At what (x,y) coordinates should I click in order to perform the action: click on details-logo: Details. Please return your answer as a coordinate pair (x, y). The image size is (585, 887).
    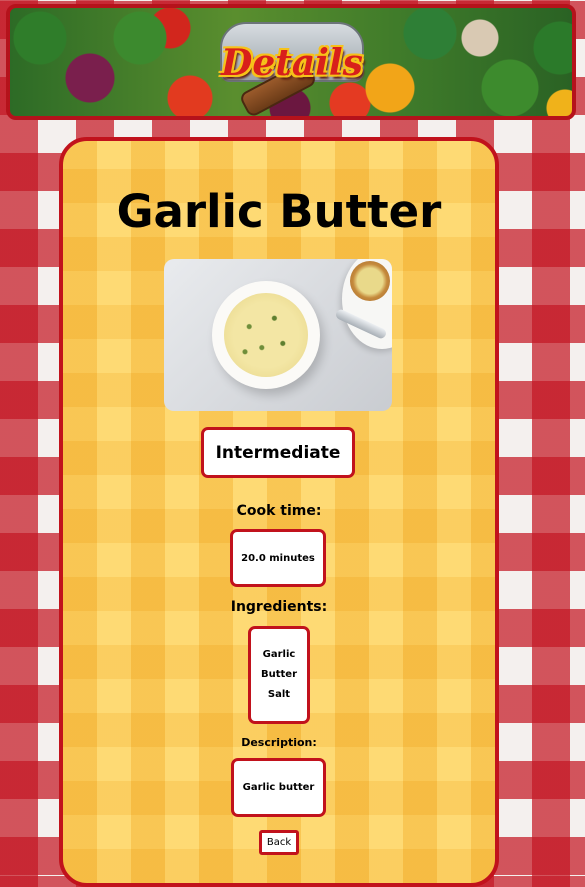
    Looking at the image, I should click on (292, 66).